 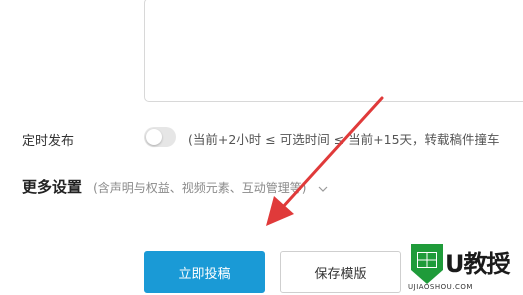 What do you see at coordinates (340, 272) in the screenshot?
I see `save-template-button: 保存模版` at bounding box center [340, 272].